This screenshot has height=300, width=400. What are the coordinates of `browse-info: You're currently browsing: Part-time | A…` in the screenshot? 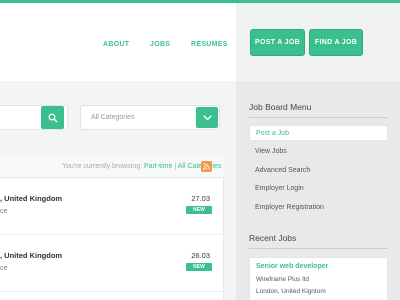 It's located at (141, 166).